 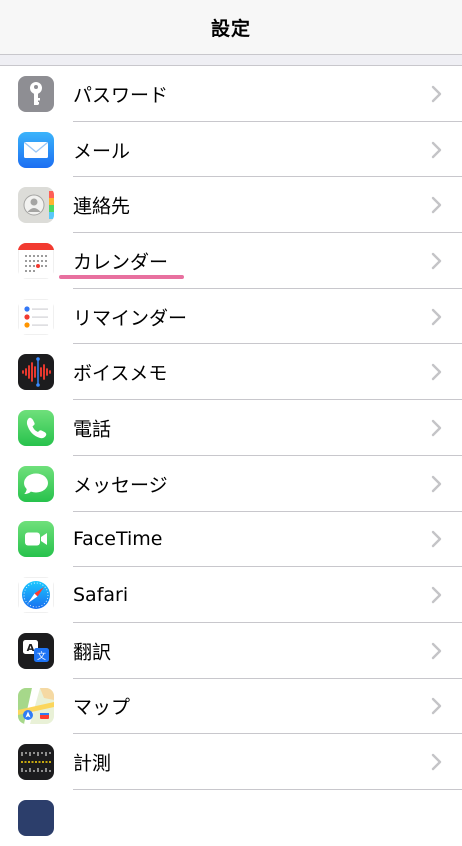 I want to click on settings-row-label: 翻訳, so click(x=92, y=652).